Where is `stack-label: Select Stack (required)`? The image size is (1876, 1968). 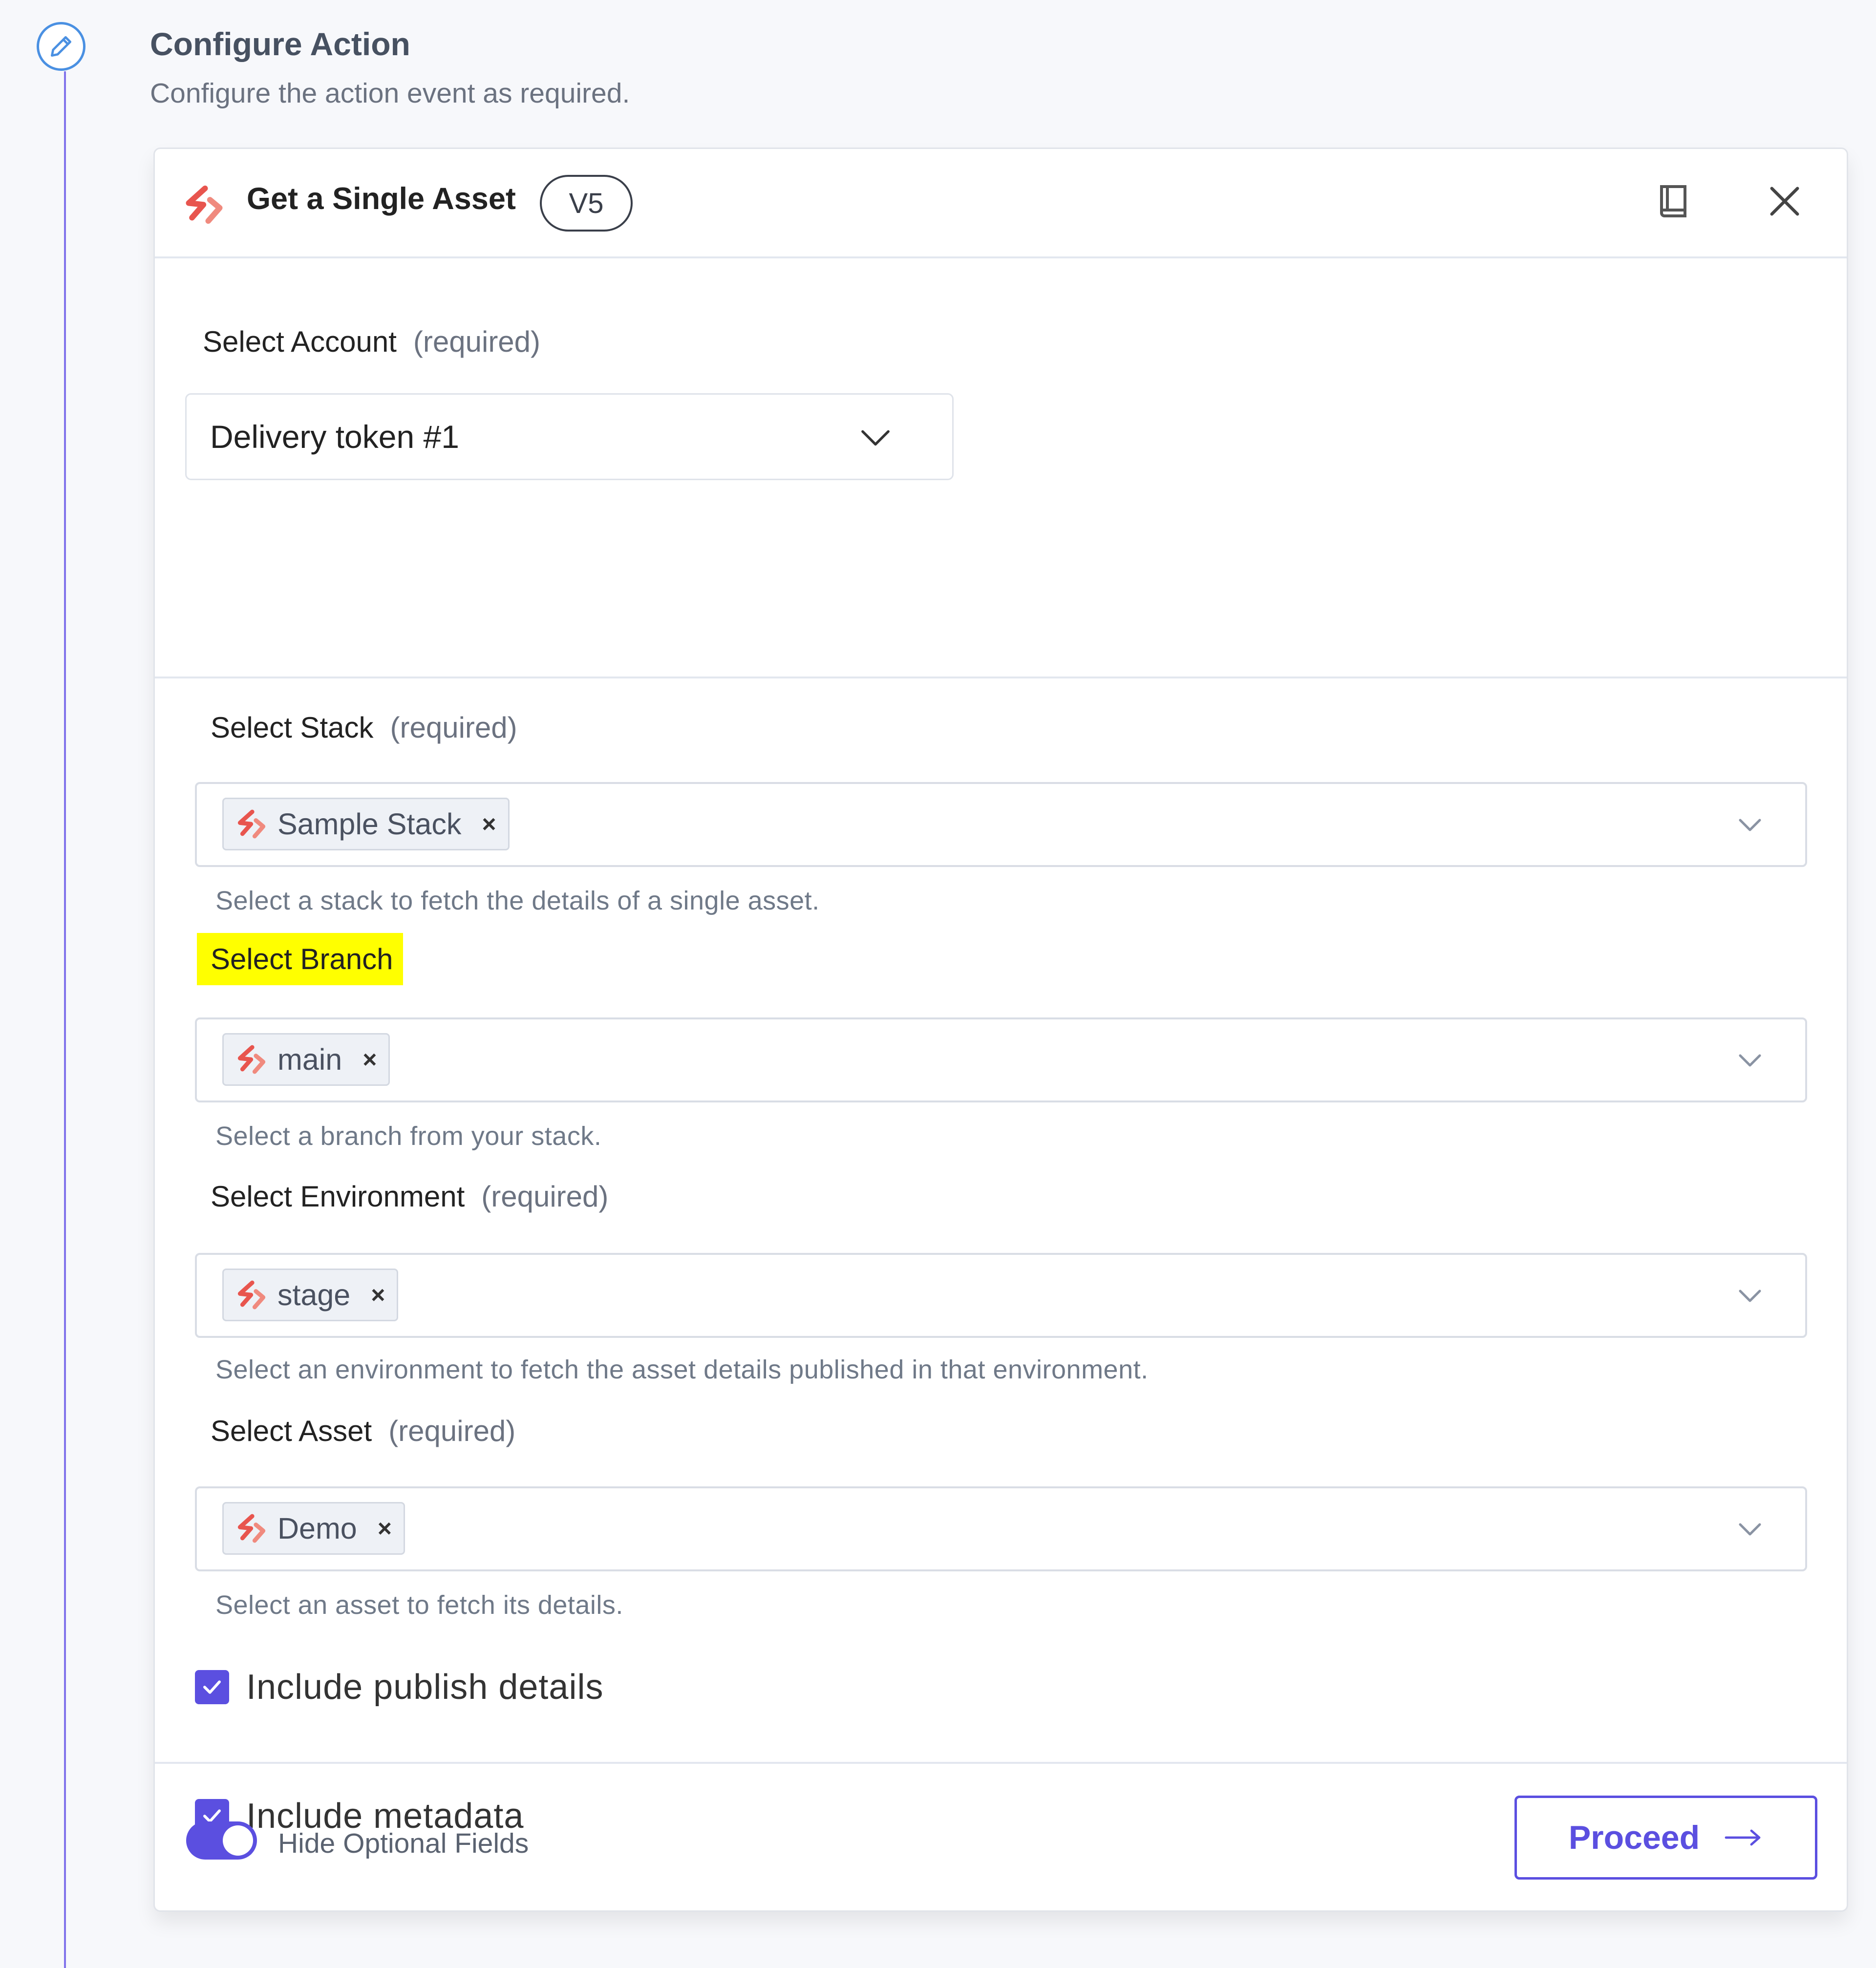
stack-label: Select Stack (required) is located at coordinates (364, 728).